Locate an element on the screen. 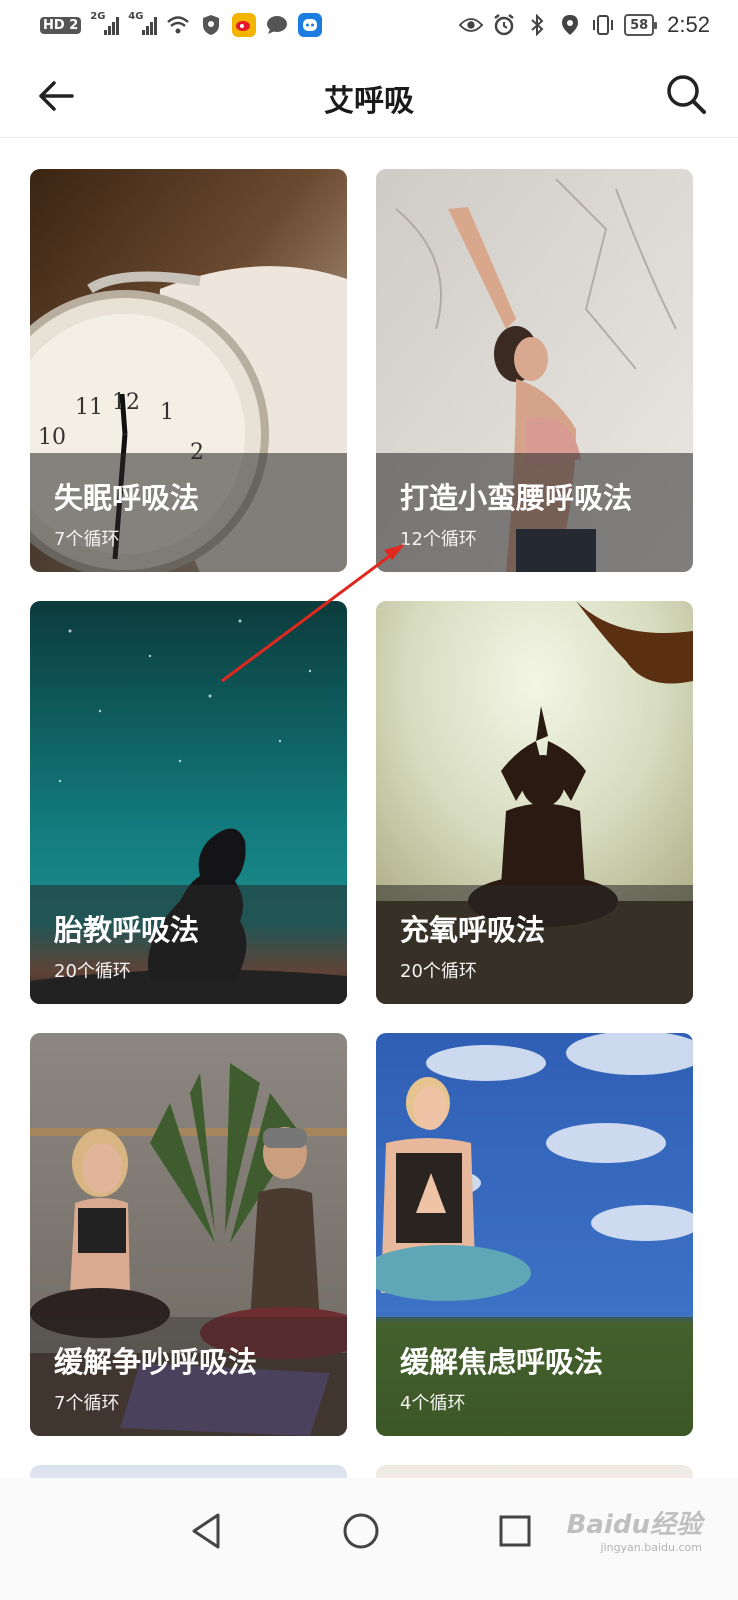  page-title: 艾呼吸 is located at coordinates (369, 101).